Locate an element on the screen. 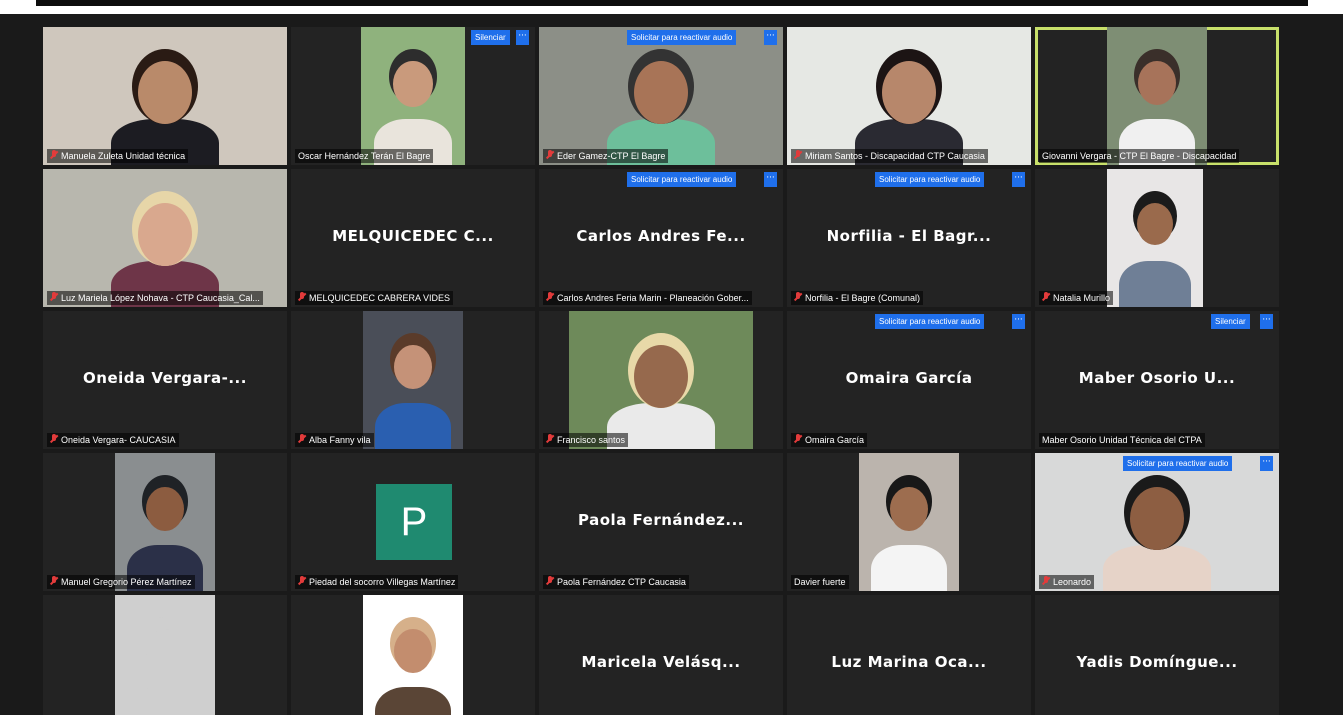  participant-name-label: Oneida Vergara- CAUCASIA is located at coordinates (113, 440).